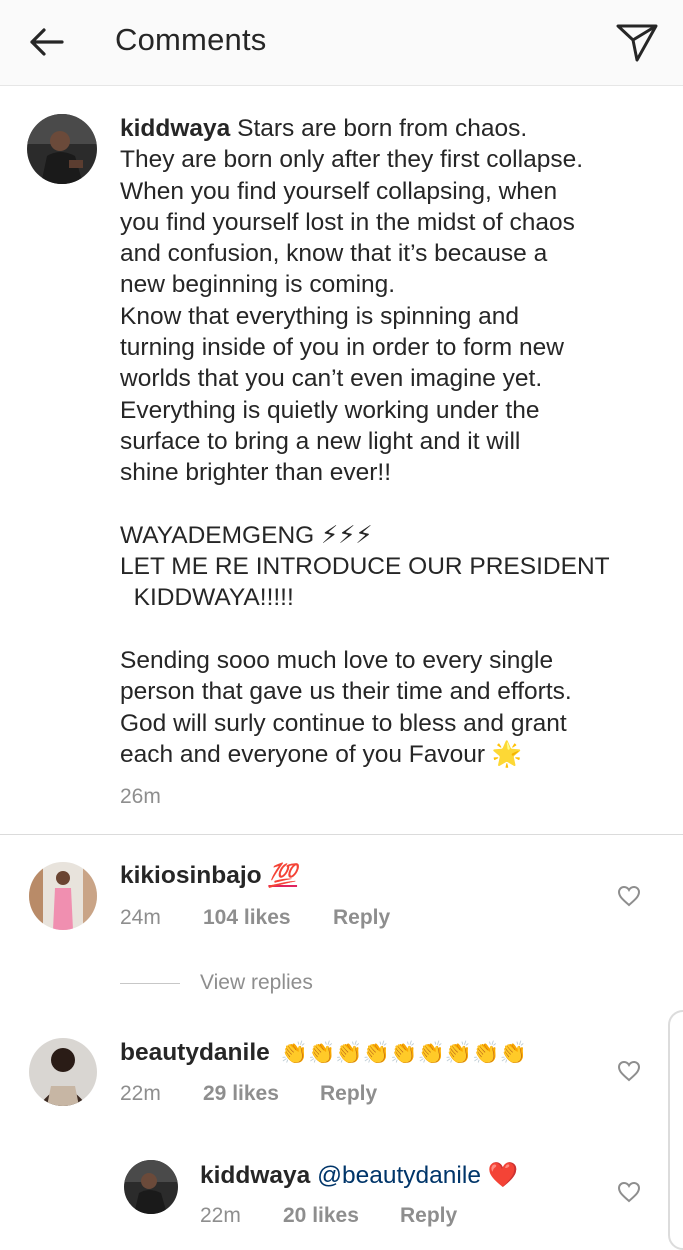  I want to click on comment-username: kiddwaya, so click(255, 1175).